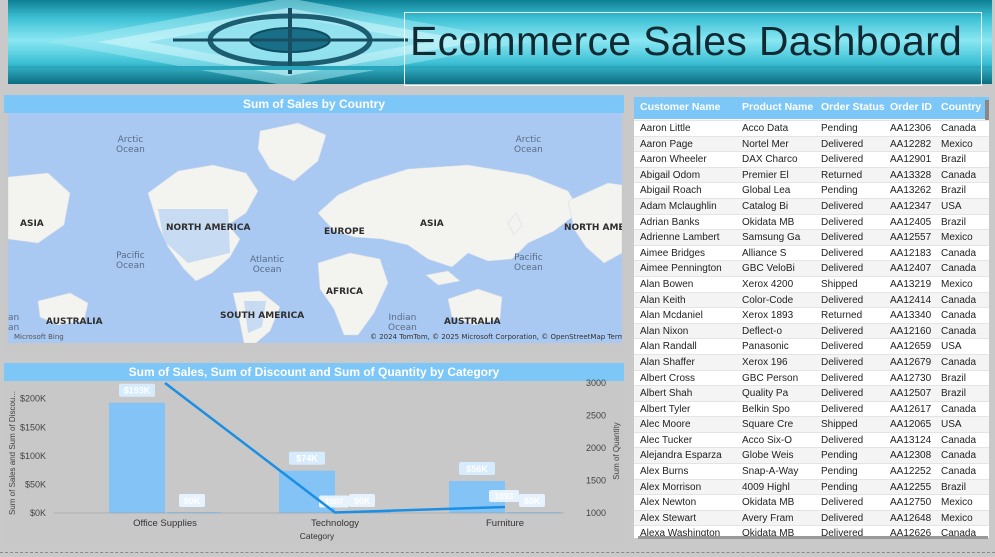 The image size is (995, 557). Describe the element at coordinates (839, 425) in the screenshot. I see `table-cell: Shipped` at that location.